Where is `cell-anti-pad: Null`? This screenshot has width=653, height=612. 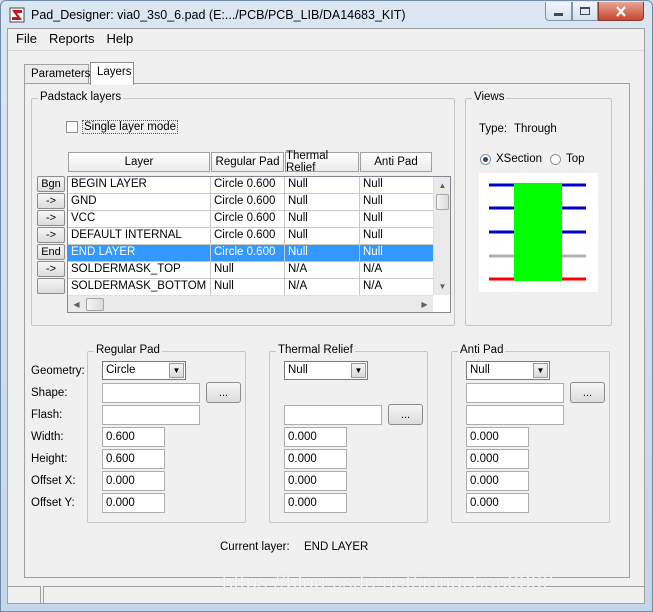 cell-anti-pad: Null is located at coordinates (373, 252).